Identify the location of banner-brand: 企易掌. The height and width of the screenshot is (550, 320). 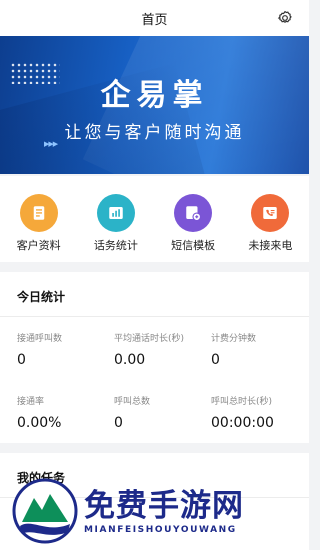
(154, 95).